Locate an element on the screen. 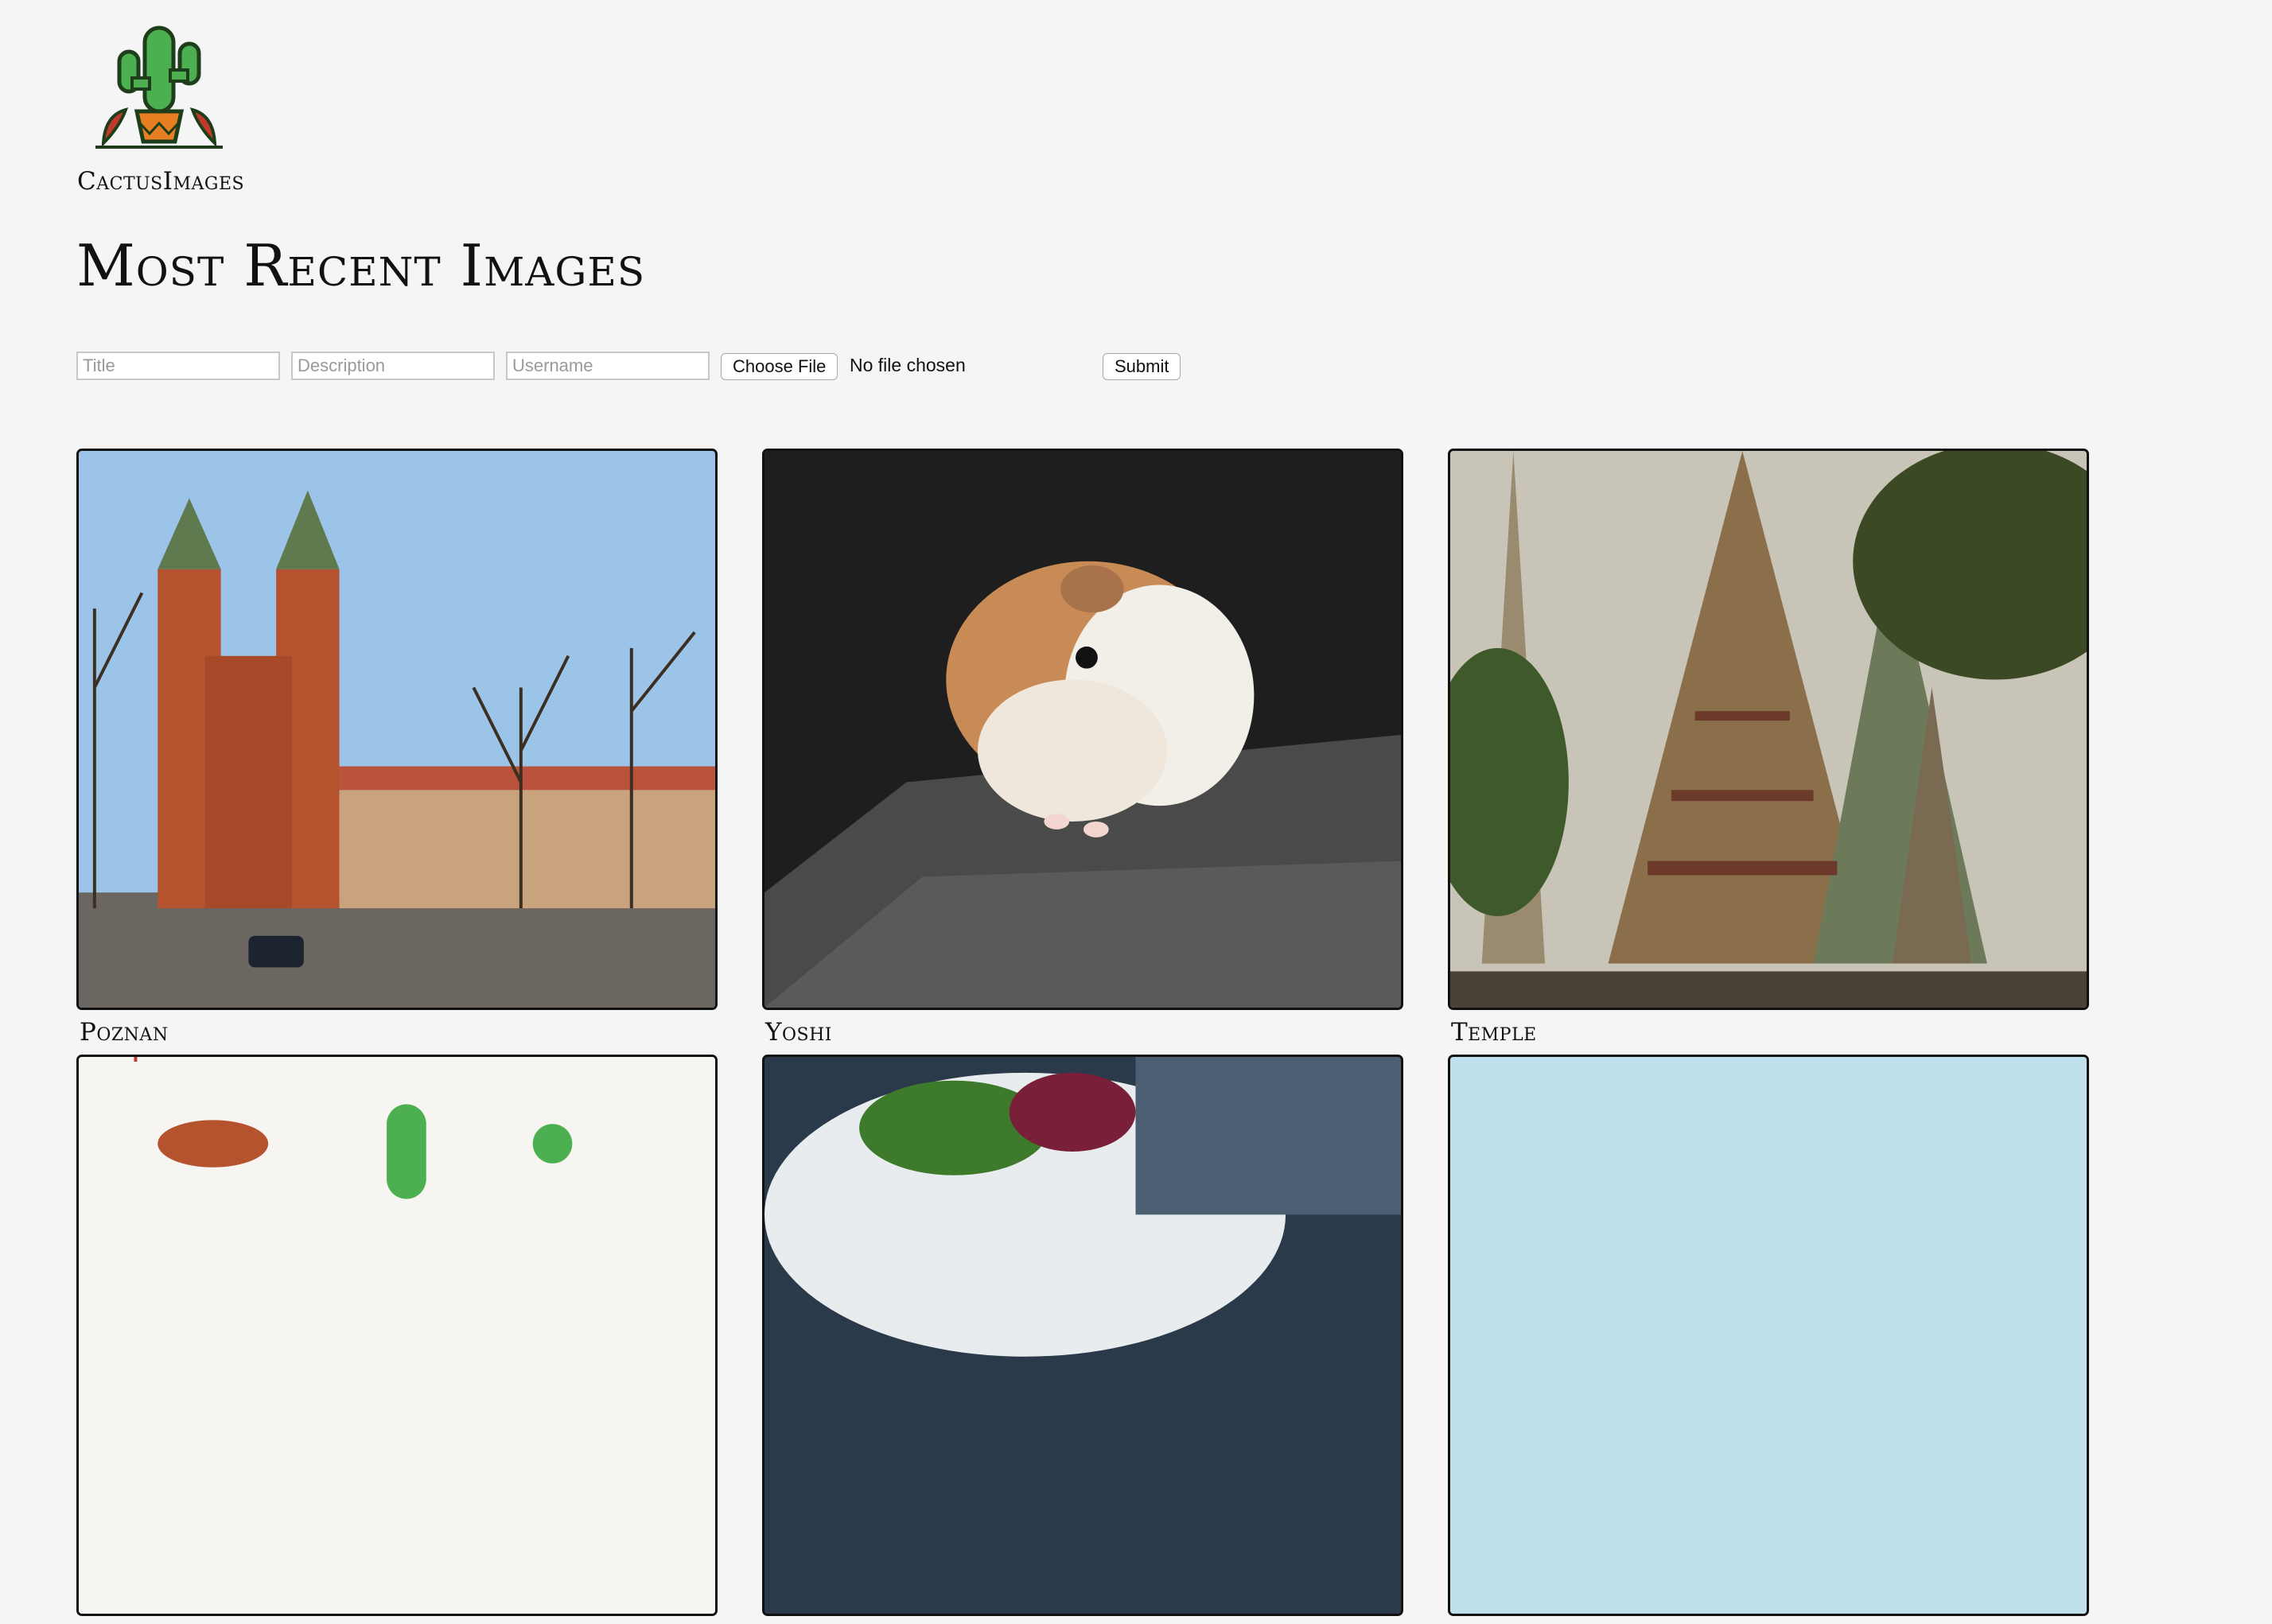 The height and width of the screenshot is (1624, 2272). image-card: Poznan is located at coordinates (397, 748).